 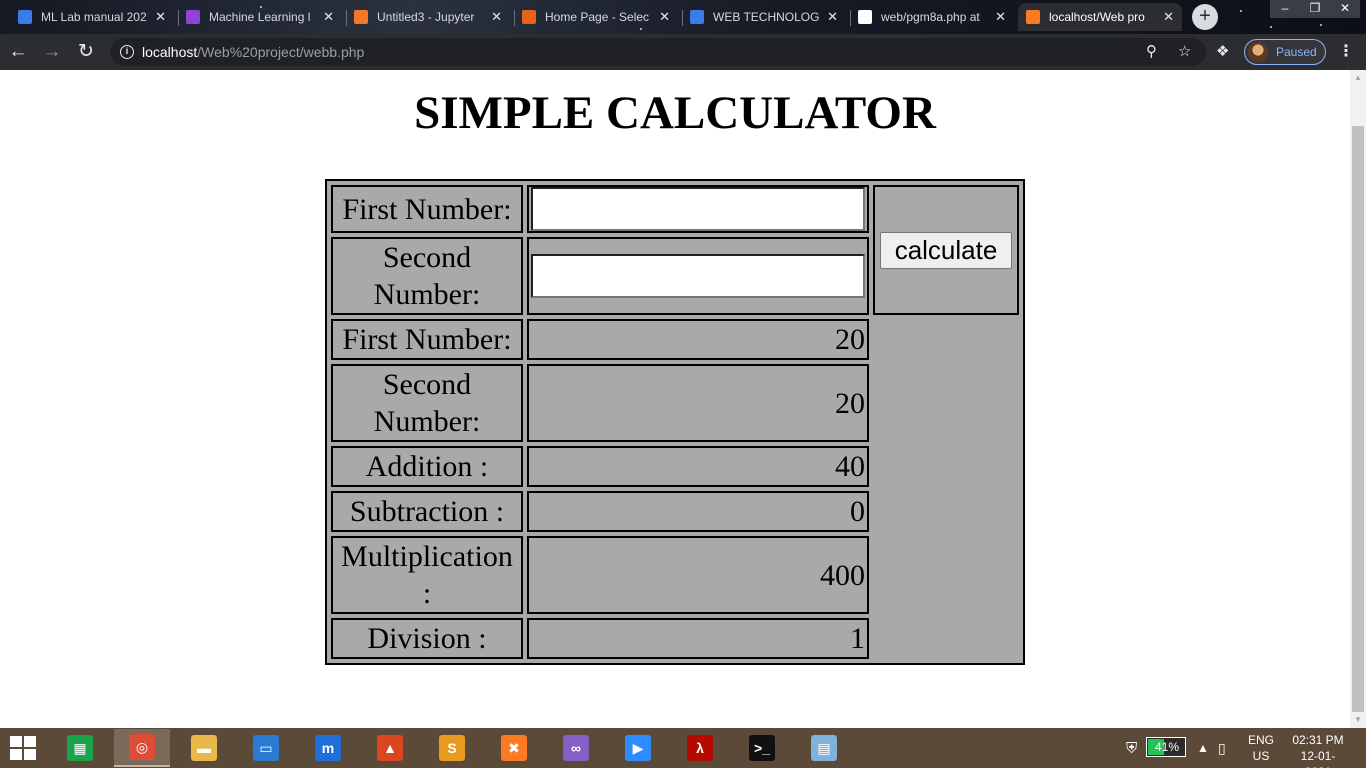 I want to click on terminal-icon: >_, so click(x=762, y=748).